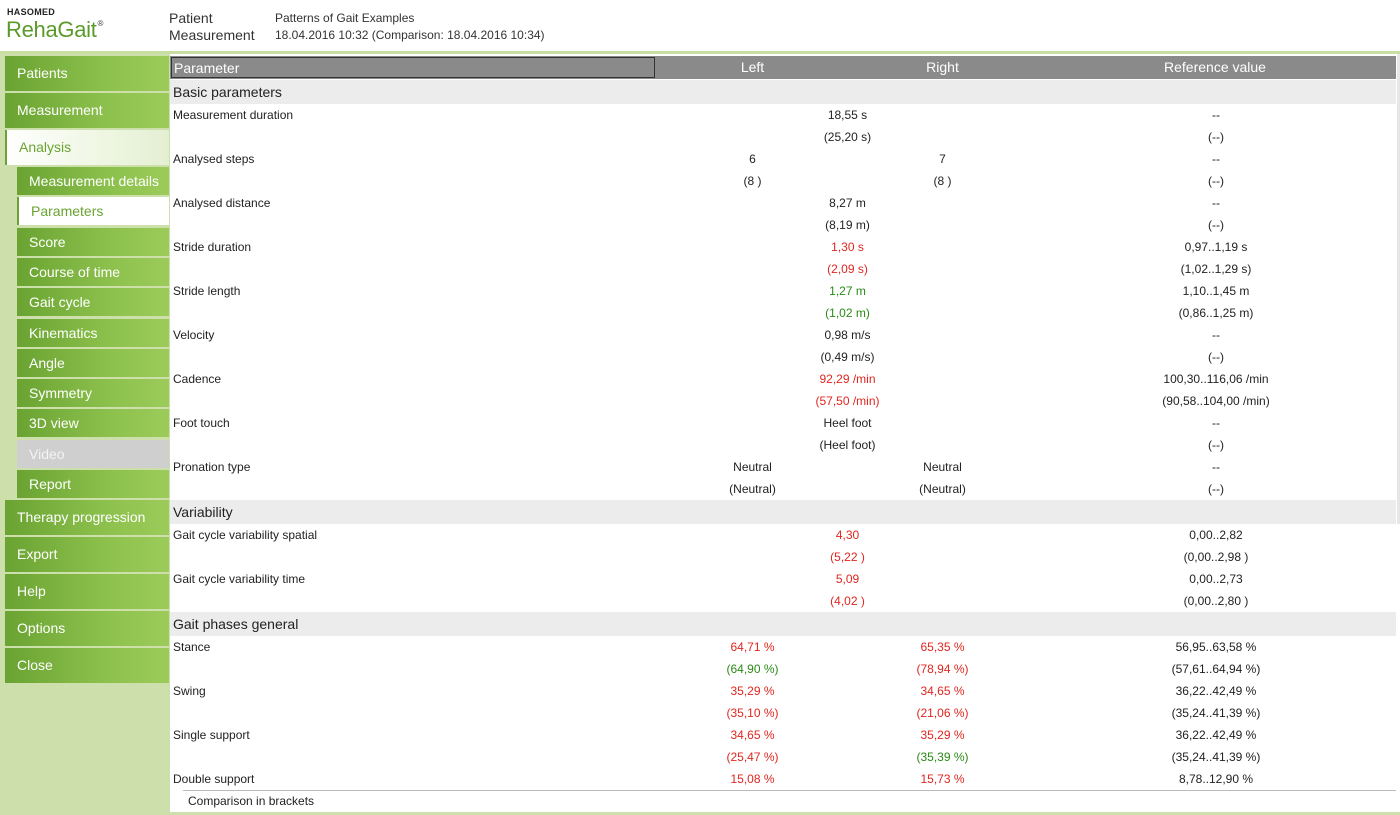 The image size is (1400, 815). I want to click on row-reference-comparison: (0,00..2,98 ), so click(1216, 557).